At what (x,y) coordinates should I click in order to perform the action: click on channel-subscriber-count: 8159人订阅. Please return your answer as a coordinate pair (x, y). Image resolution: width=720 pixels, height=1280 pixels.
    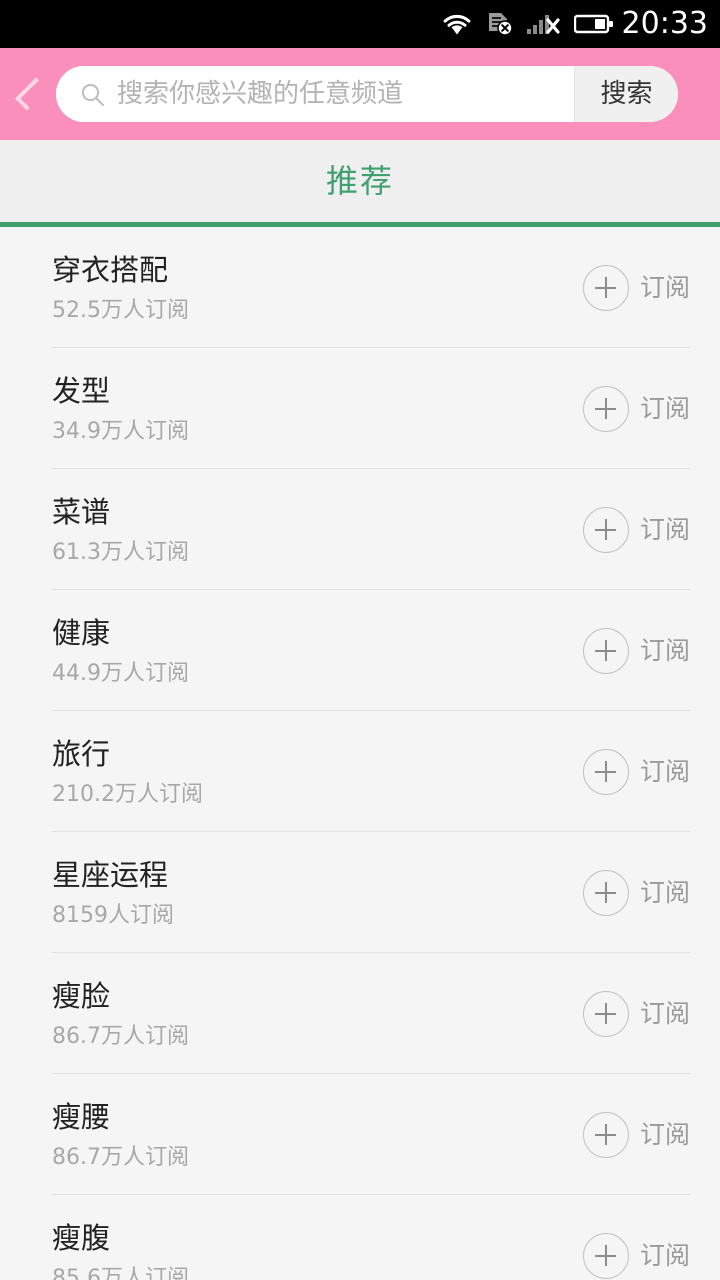
    Looking at the image, I should click on (113, 915).